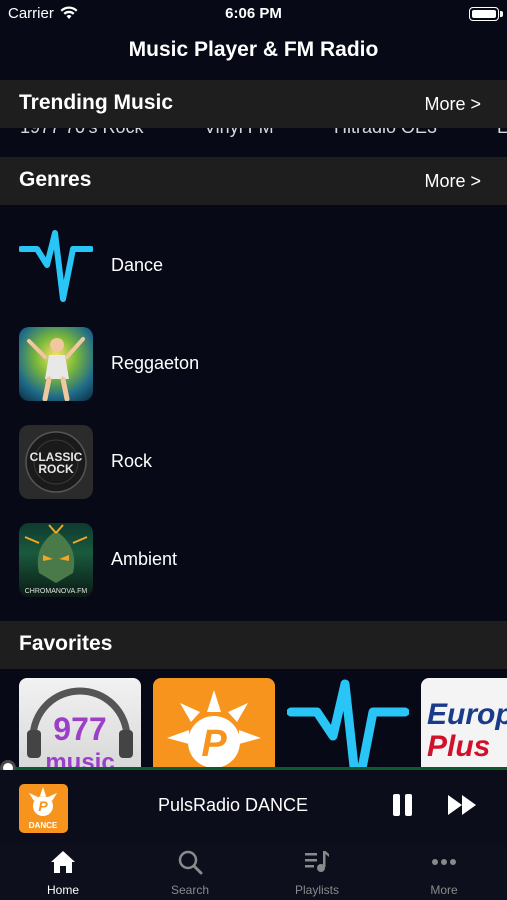  What do you see at coordinates (56, 591) in the screenshot?
I see `svg-text: CHROMANOVA.FM` at bounding box center [56, 591].